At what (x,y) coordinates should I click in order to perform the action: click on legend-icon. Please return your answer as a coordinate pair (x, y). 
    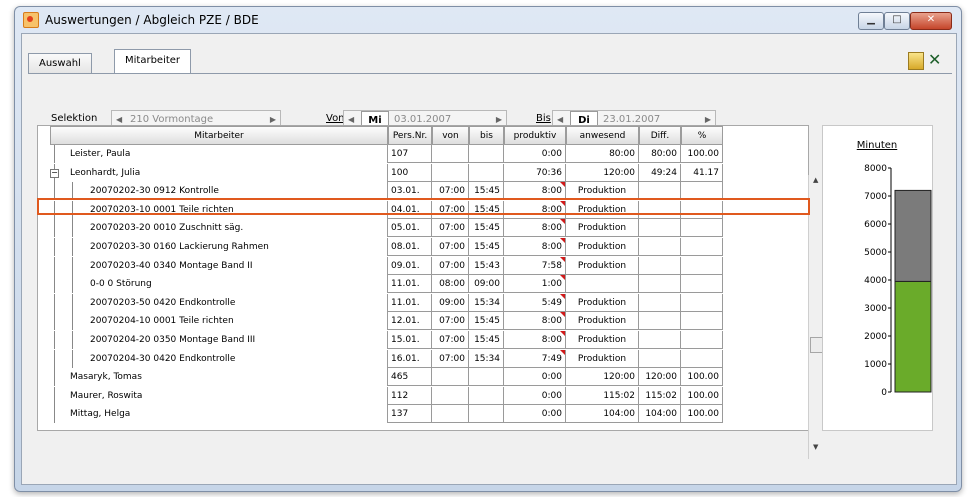
    Looking at the image, I should click on (916, 61).